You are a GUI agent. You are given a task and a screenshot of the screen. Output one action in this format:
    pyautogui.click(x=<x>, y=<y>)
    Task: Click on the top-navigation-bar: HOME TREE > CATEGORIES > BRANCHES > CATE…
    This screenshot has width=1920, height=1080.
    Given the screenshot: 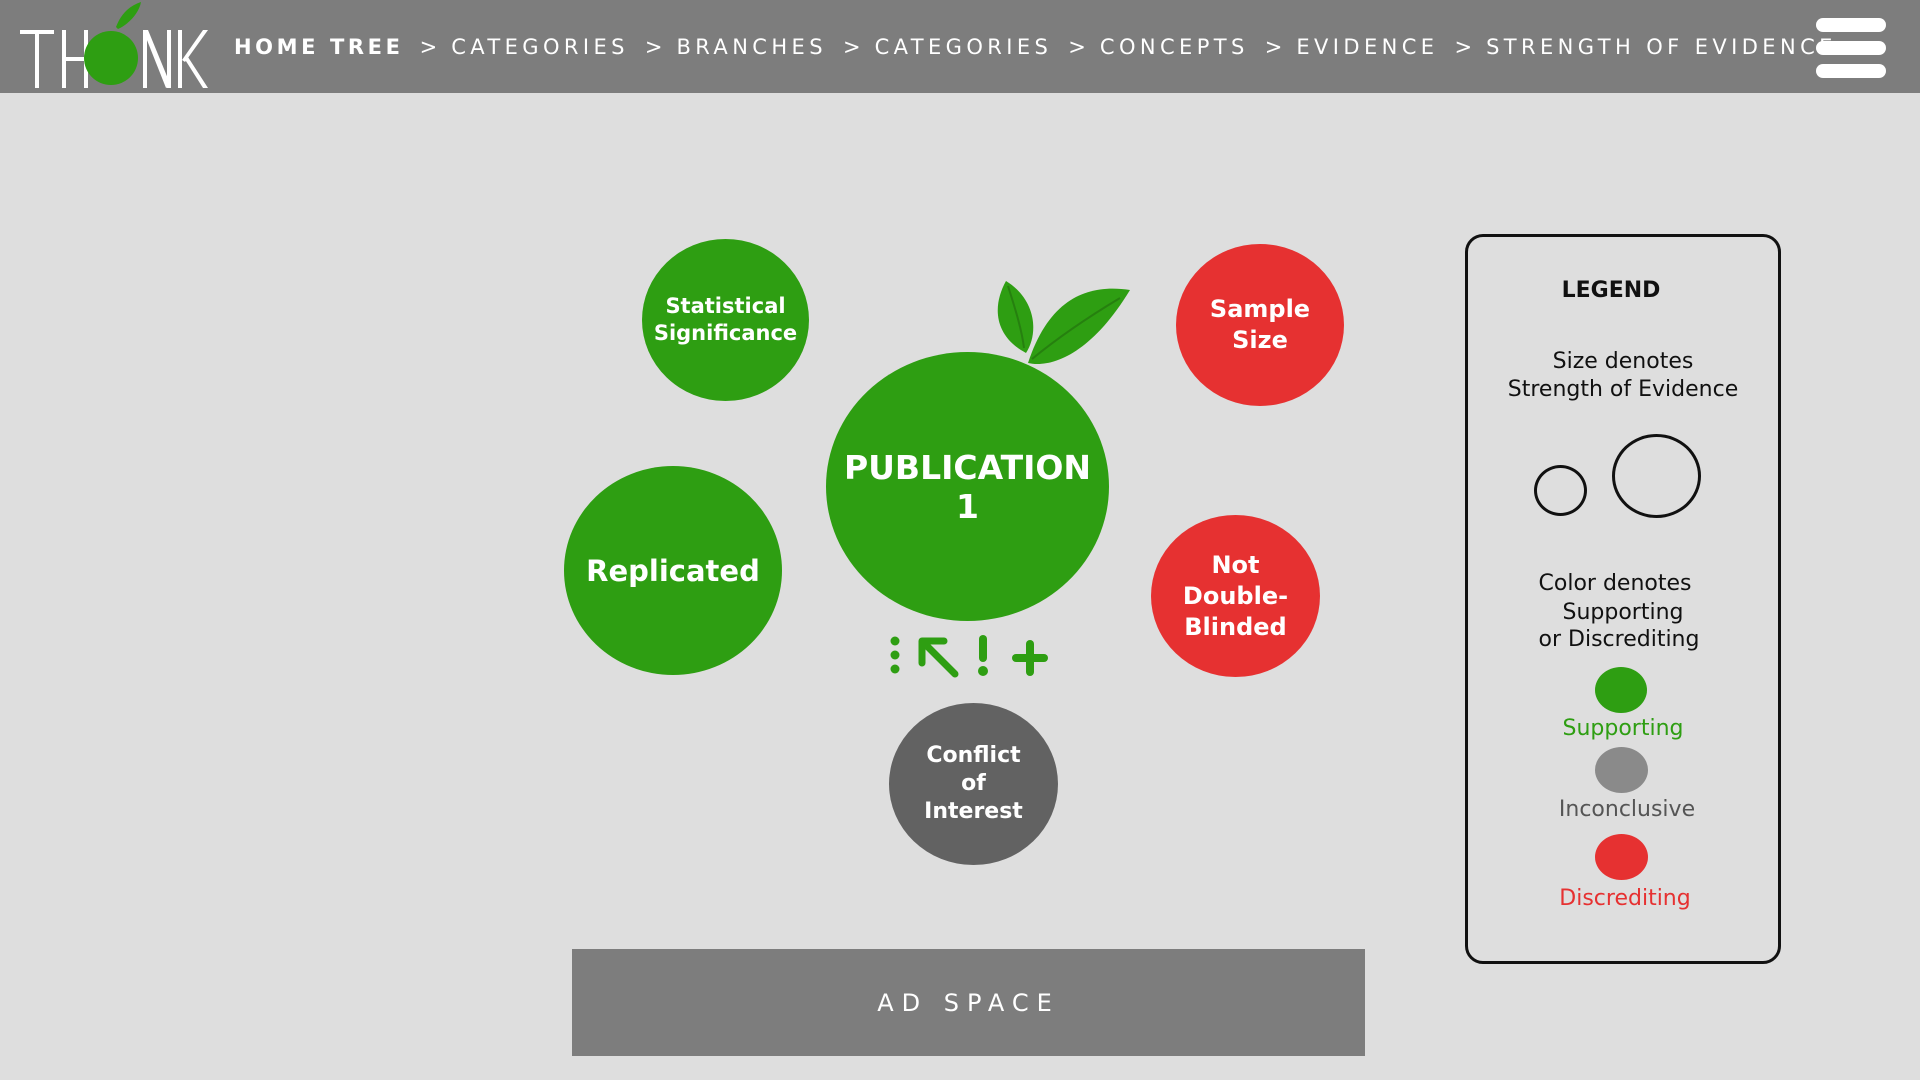 What is the action you would take?
    pyautogui.click(x=960, y=46)
    